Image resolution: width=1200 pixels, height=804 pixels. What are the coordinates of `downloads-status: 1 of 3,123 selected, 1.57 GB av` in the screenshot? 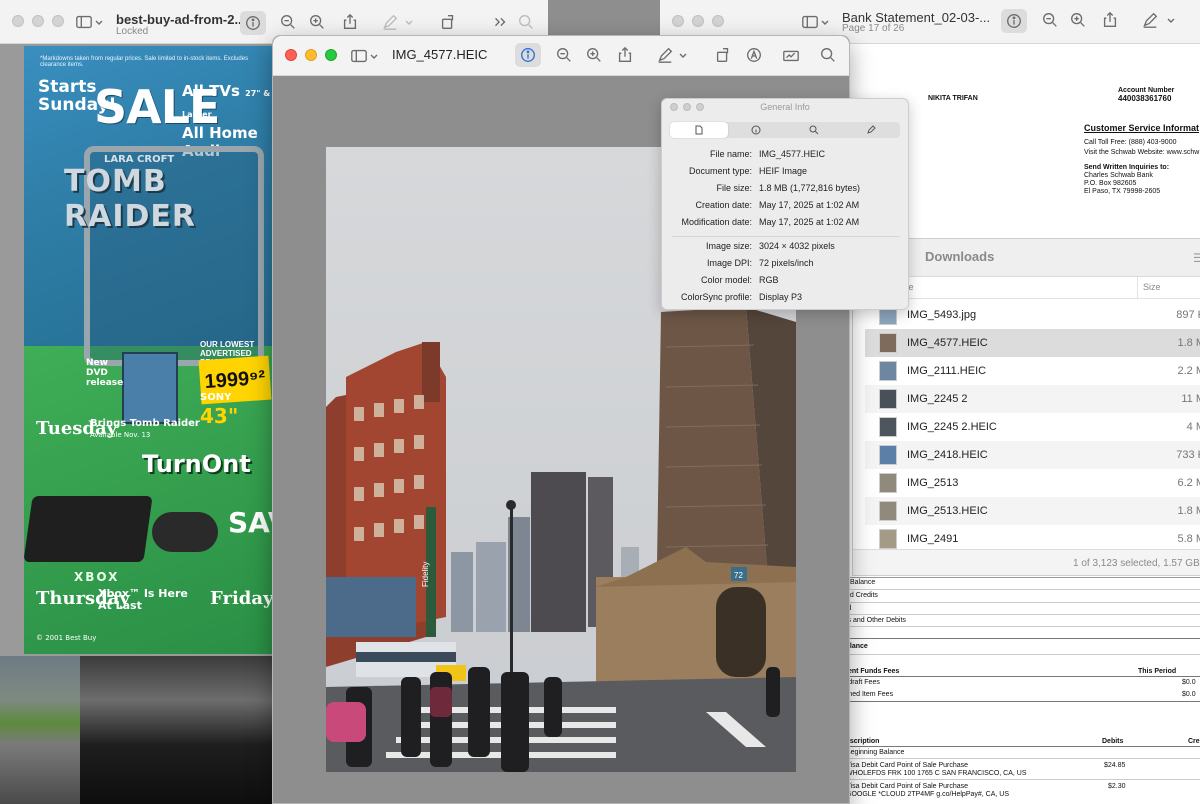 It's located at (1136, 563).